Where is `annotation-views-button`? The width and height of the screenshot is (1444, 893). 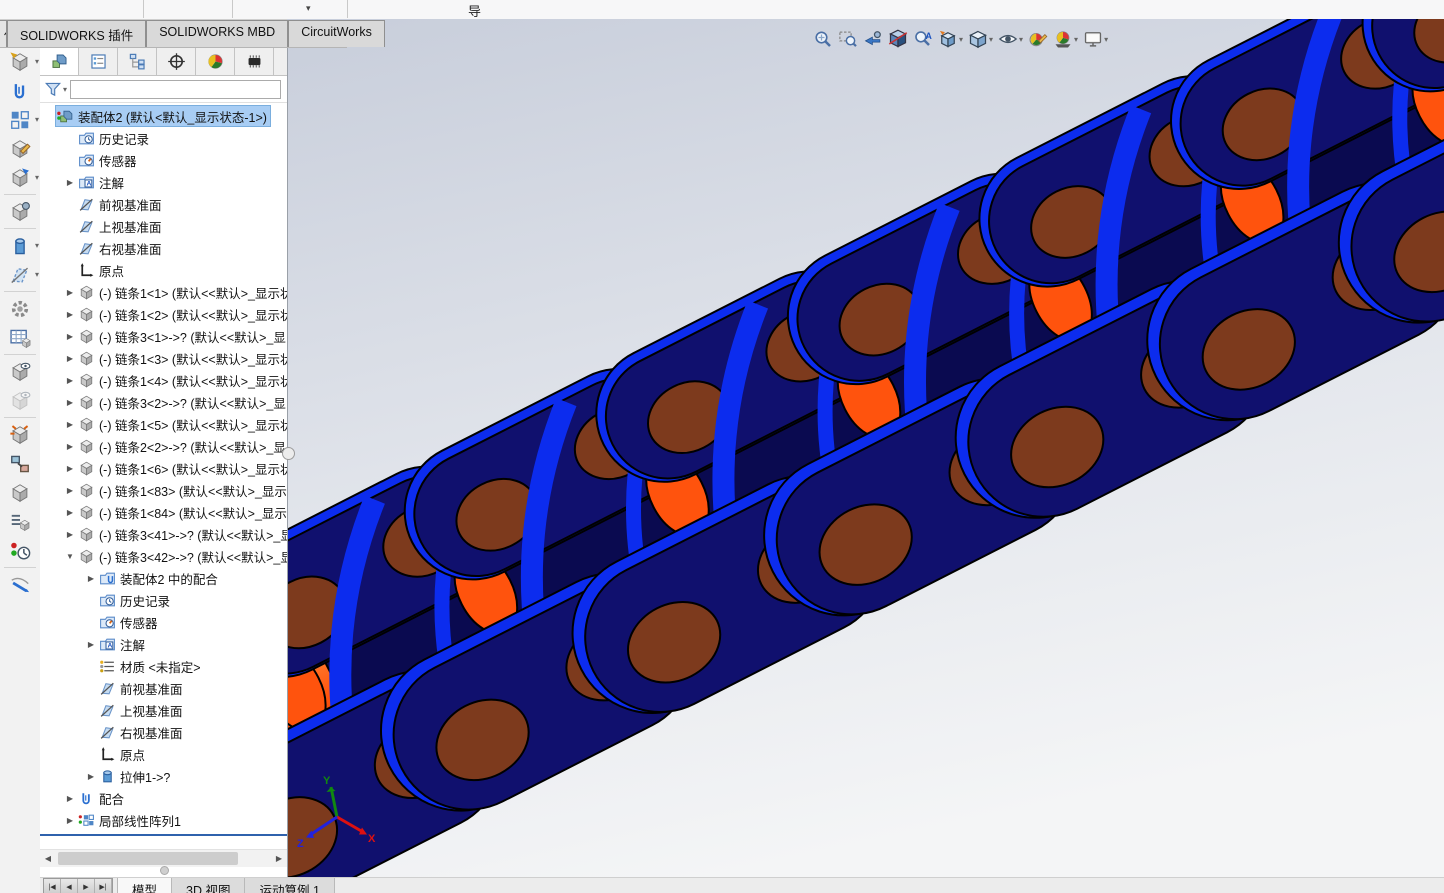 annotation-views-button is located at coordinates (923, 39).